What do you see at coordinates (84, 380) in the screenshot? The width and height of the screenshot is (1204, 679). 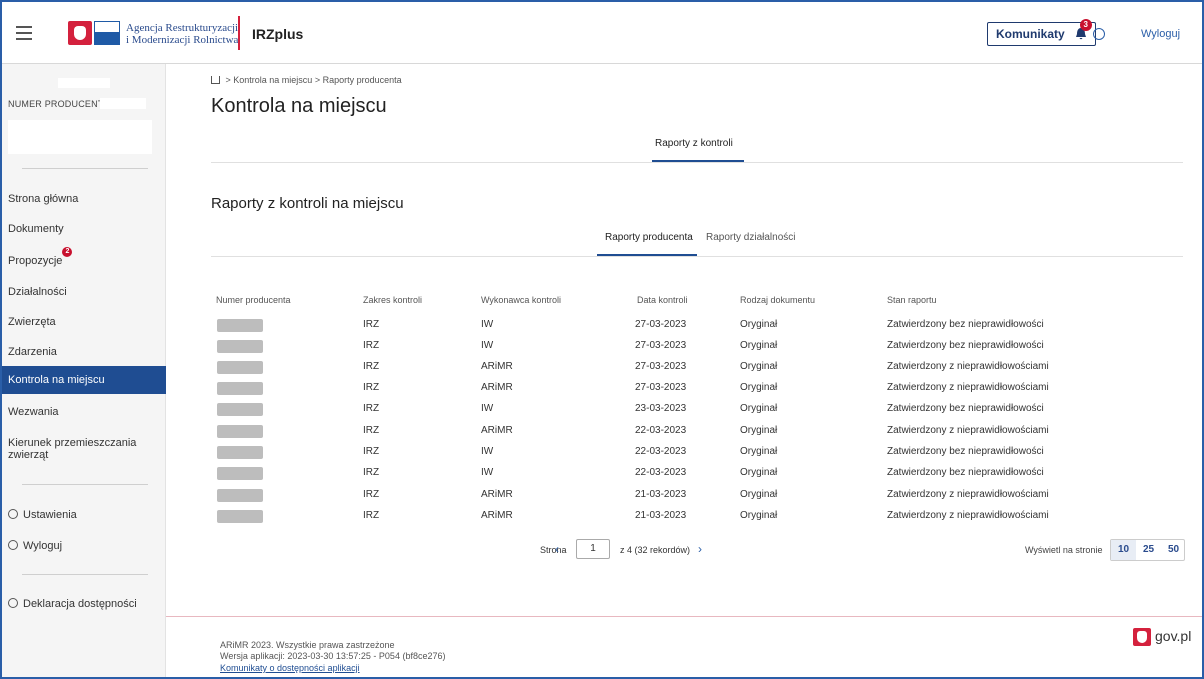 I see `sidebar-item-kontrola-na-miejscu: Kontrola na miejscu` at bounding box center [84, 380].